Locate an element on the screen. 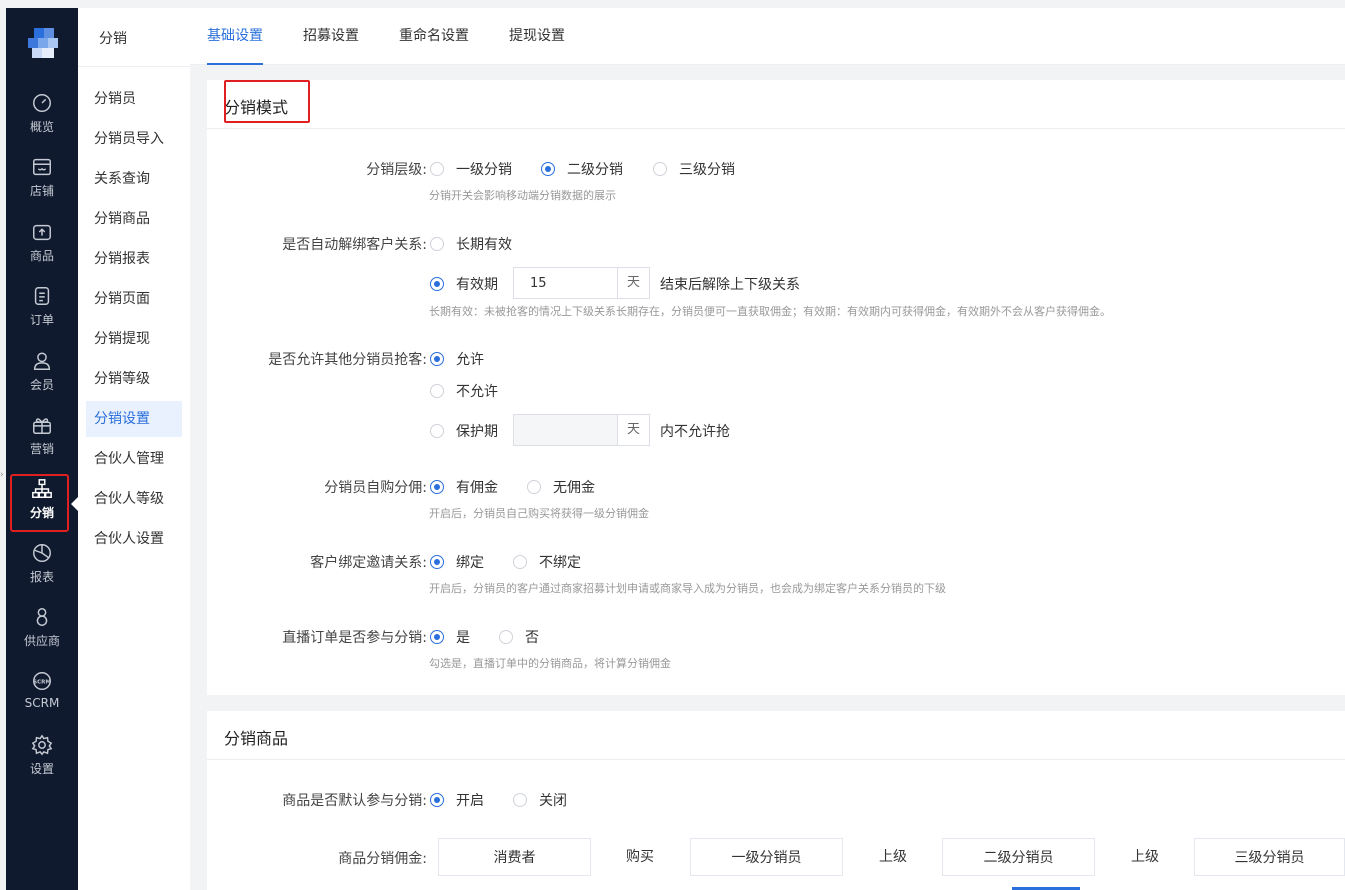 The width and height of the screenshot is (1345, 890). radio-label: 保护期 is located at coordinates (477, 432).